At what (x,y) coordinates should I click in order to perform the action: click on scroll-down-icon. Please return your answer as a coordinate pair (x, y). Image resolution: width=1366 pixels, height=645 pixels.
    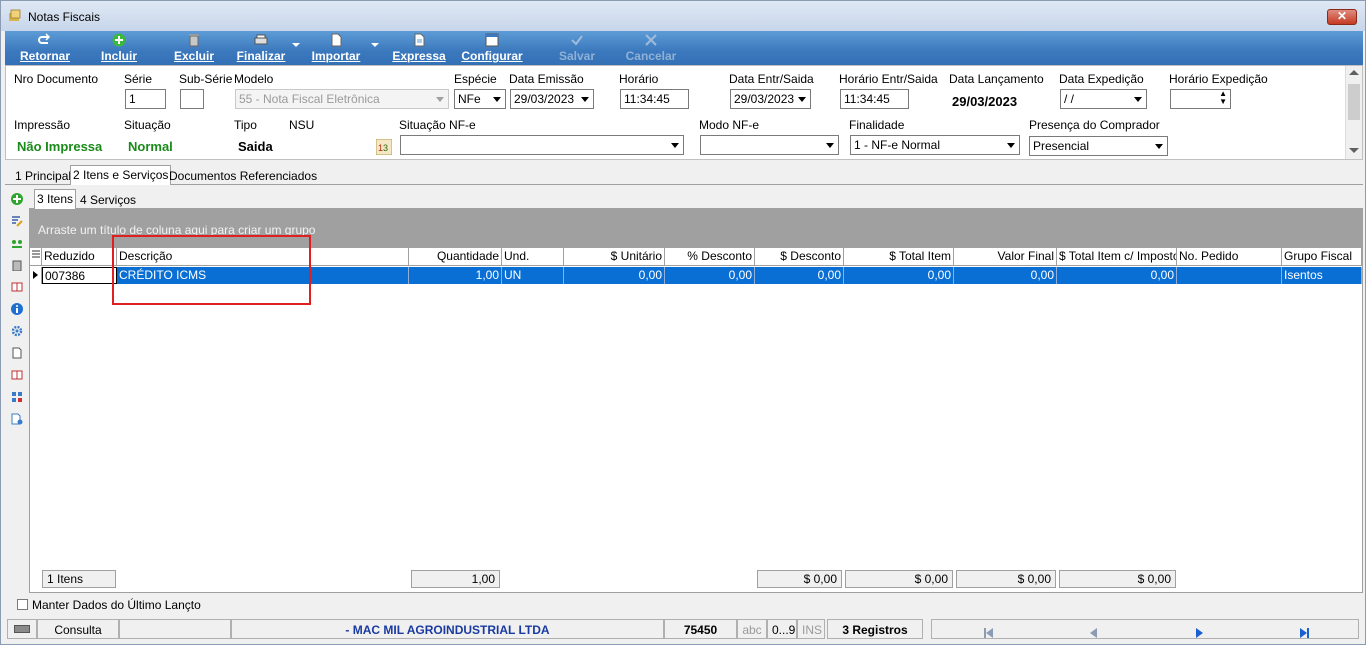
    Looking at the image, I should click on (1354, 150).